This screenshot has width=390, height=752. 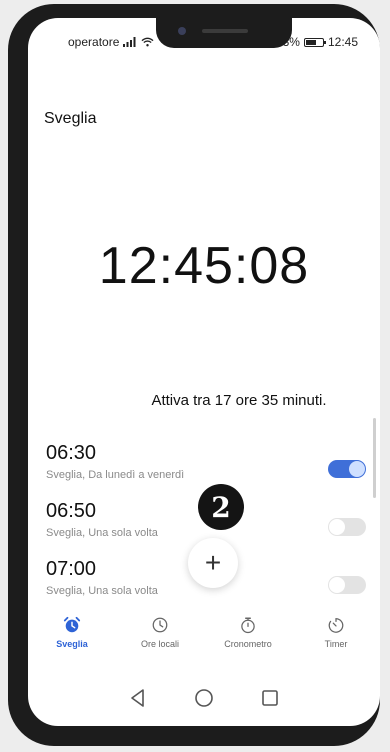 What do you see at coordinates (160, 638) in the screenshot?
I see `tab-ore-locali: Ore locali` at bounding box center [160, 638].